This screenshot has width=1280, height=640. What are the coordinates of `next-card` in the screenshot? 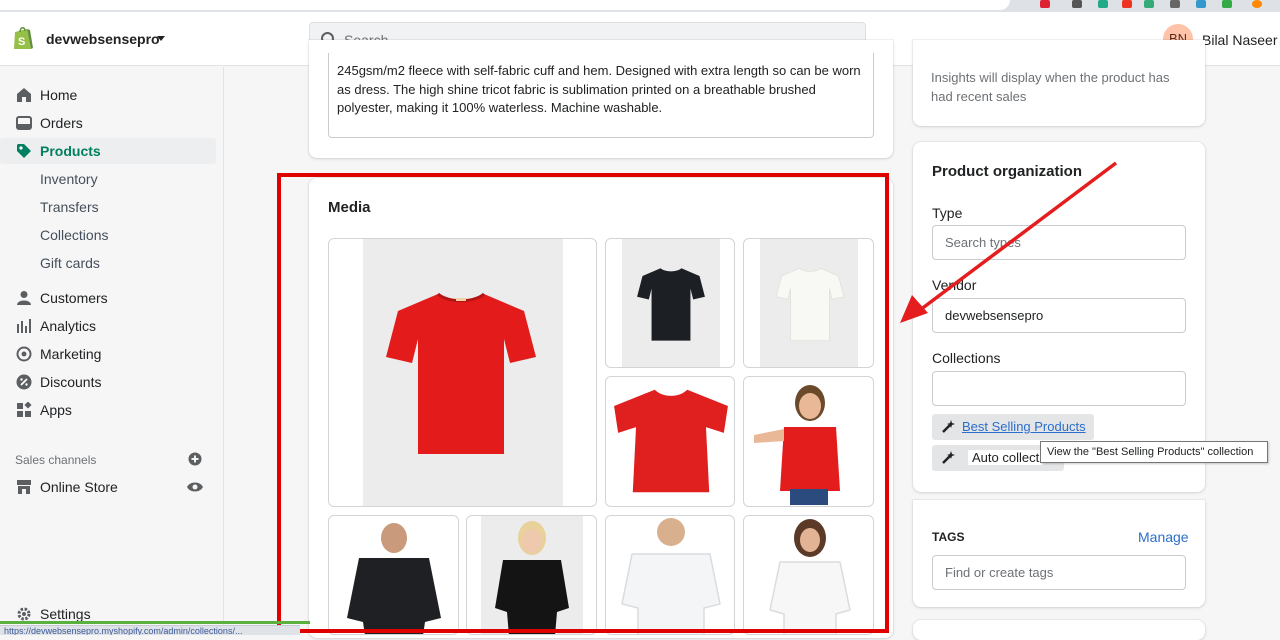 It's located at (1059, 630).